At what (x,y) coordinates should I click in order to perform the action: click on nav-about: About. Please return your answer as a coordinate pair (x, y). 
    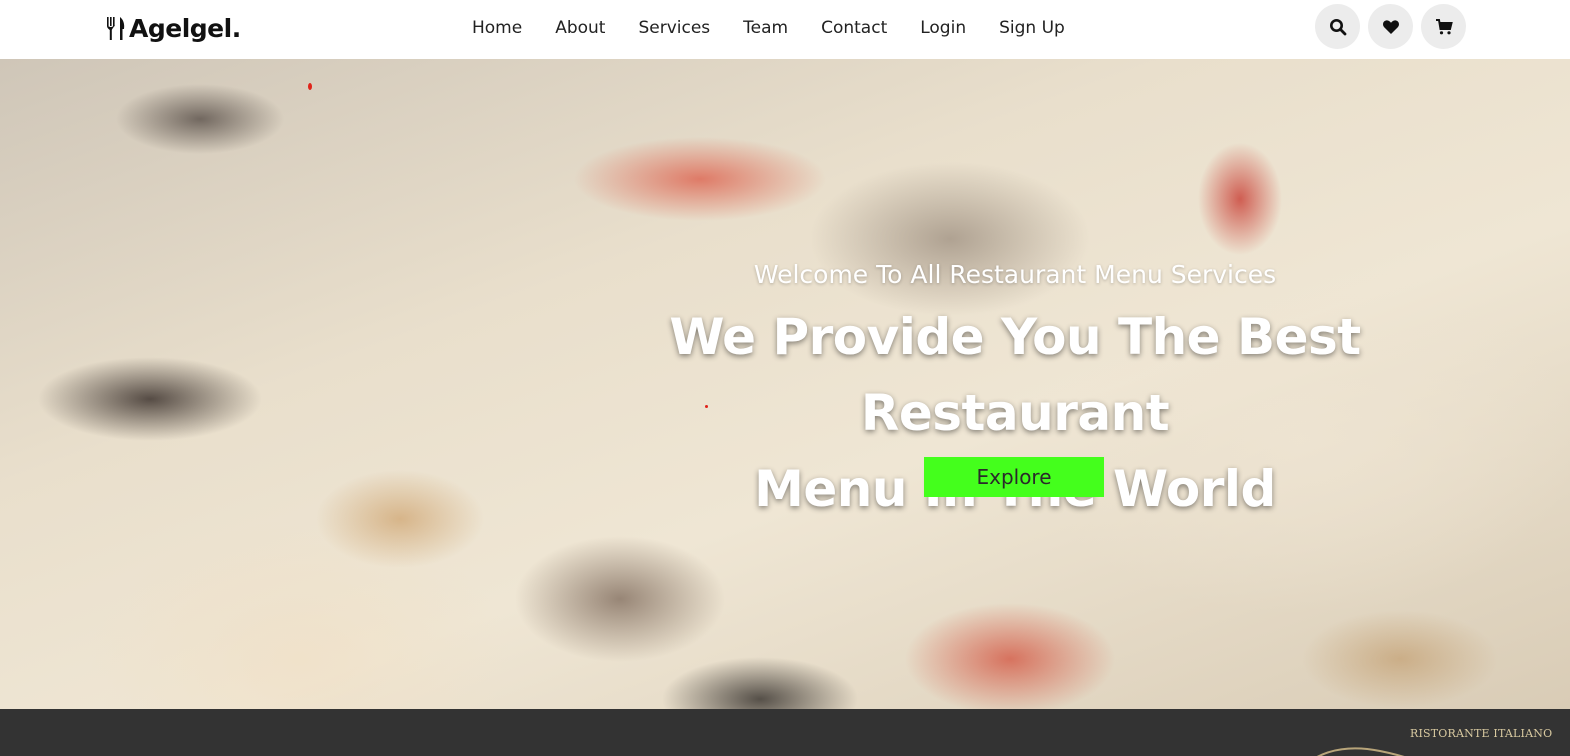
    Looking at the image, I should click on (580, 28).